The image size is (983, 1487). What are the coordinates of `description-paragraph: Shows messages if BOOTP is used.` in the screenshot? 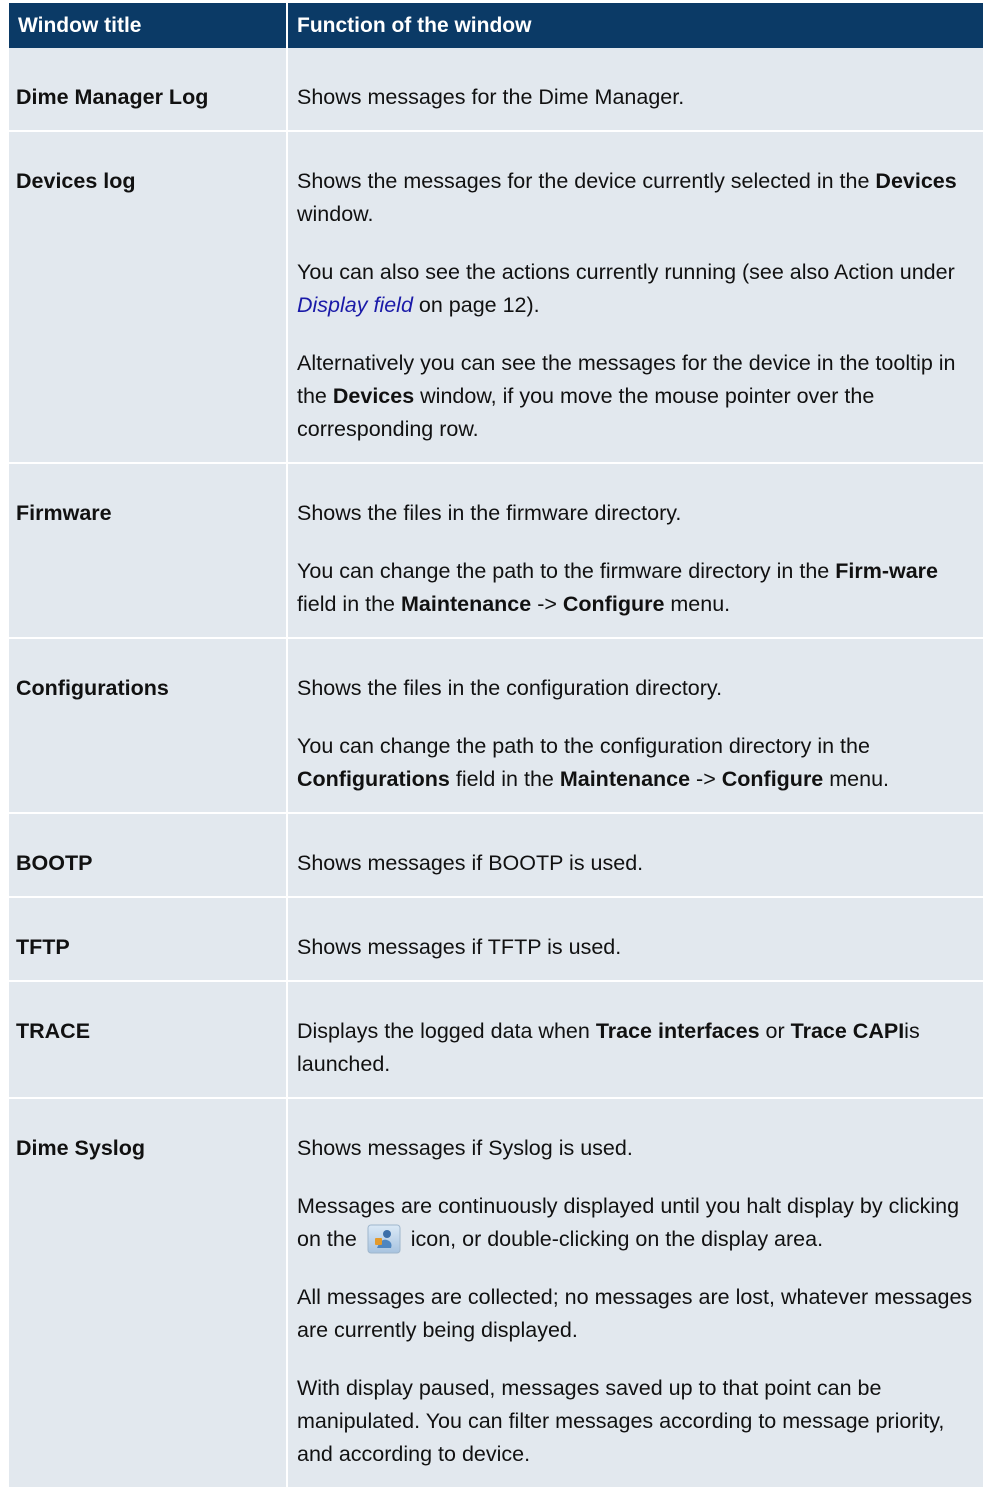 It's located at (470, 863).